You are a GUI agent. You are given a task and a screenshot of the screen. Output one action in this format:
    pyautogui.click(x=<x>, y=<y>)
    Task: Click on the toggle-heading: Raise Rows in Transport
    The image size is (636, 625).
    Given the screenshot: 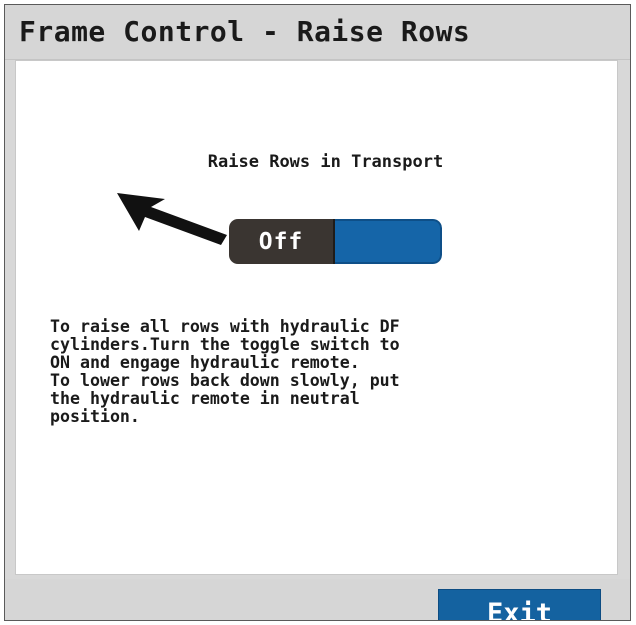 What is the action you would take?
    pyautogui.click(x=325, y=162)
    